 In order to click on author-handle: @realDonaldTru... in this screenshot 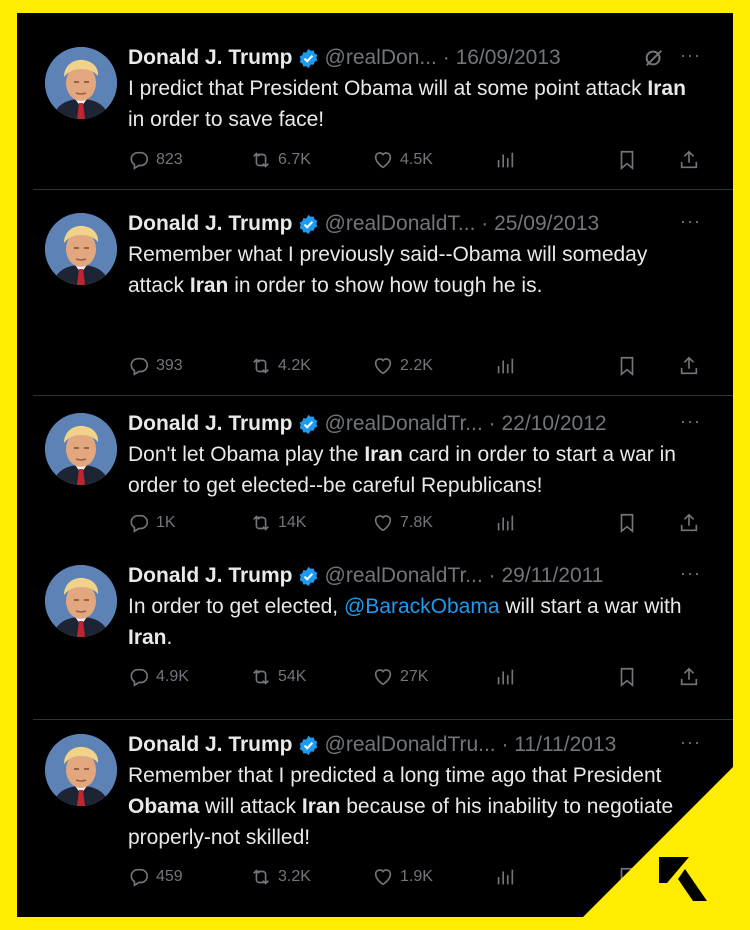, I will do `click(410, 745)`.